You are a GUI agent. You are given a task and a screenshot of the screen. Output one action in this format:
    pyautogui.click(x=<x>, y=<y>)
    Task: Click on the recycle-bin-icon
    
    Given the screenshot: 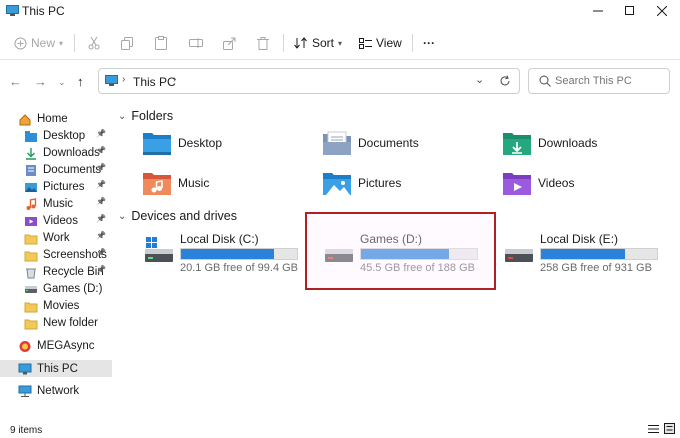 What is the action you would take?
    pyautogui.click(x=31, y=272)
    